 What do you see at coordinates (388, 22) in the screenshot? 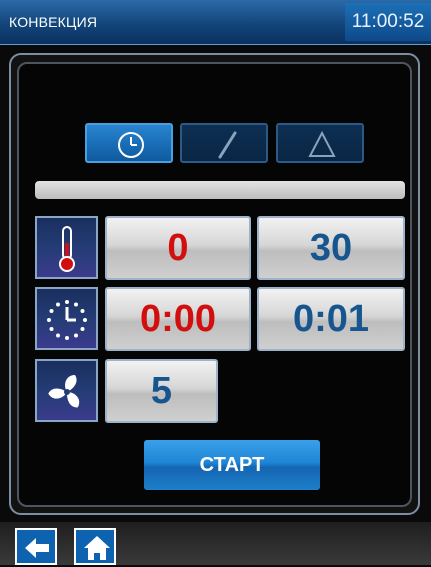
I see `clock-display: 11:00:52` at bounding box center [388, 22].